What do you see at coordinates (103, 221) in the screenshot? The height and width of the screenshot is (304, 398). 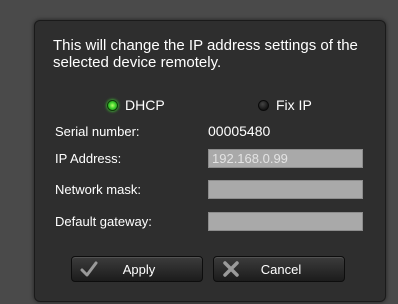 I see `gateway-label: Default gateway:` at bounding box center [103, 221].